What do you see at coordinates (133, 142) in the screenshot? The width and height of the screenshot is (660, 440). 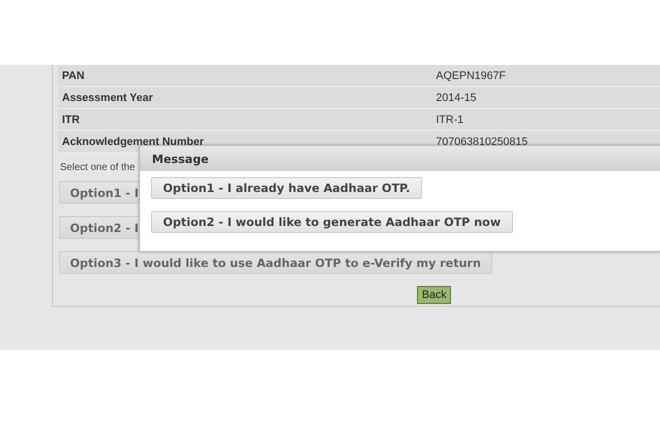 I see `field-label: Acknowledgement Number` at bounding box center [133, 142].